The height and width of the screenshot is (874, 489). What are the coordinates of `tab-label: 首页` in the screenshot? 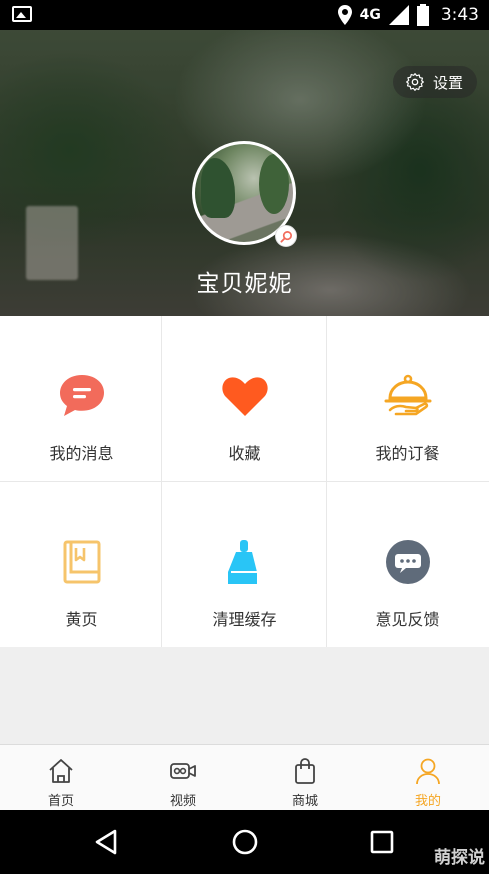 It's located at (60, 801).